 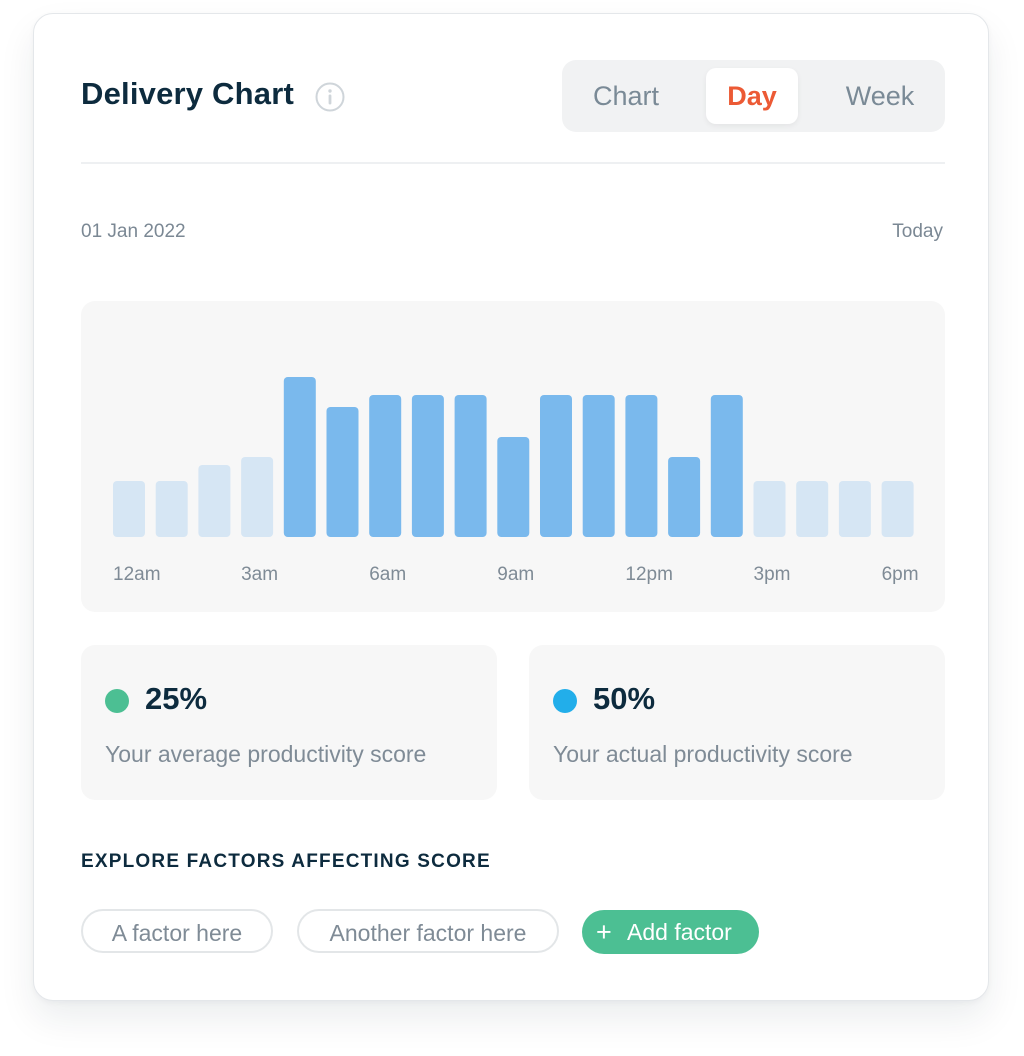 I want to click on x-tick-label: 6pm, so click(x=900, y=574).